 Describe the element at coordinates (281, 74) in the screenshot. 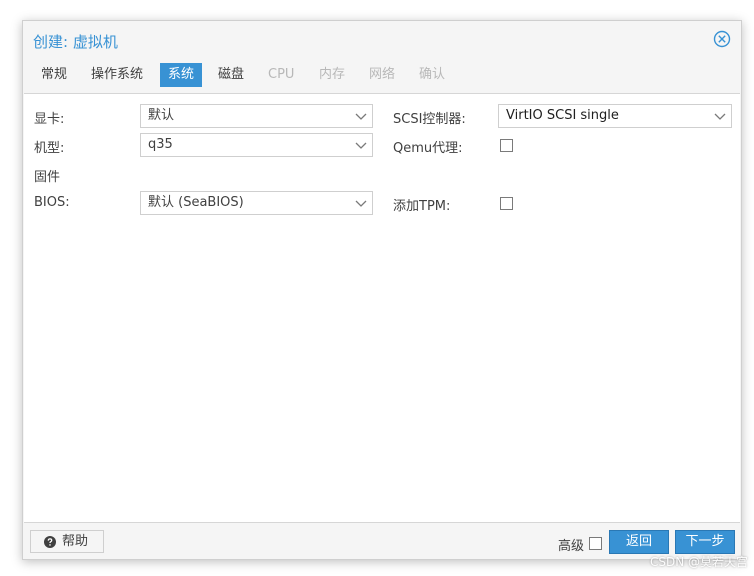

I see `tab-cpu: CPU` at that location.